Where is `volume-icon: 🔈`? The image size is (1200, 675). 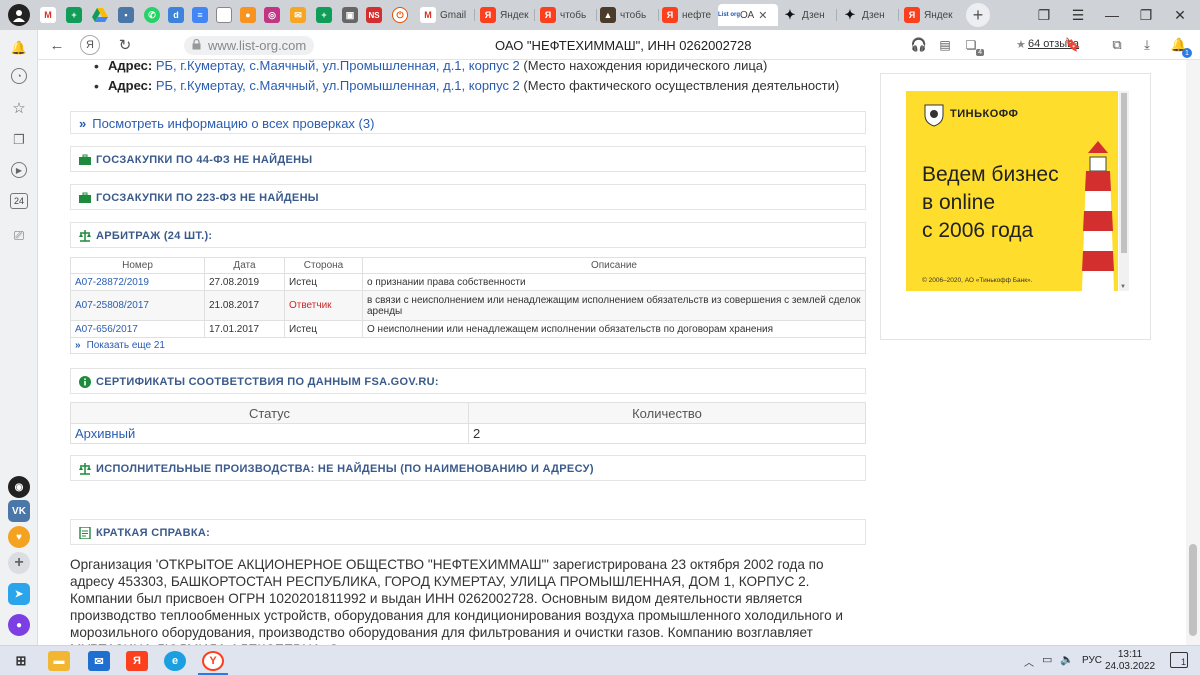 volume-icon: 🔈 is located at coordinates (1067, 659).